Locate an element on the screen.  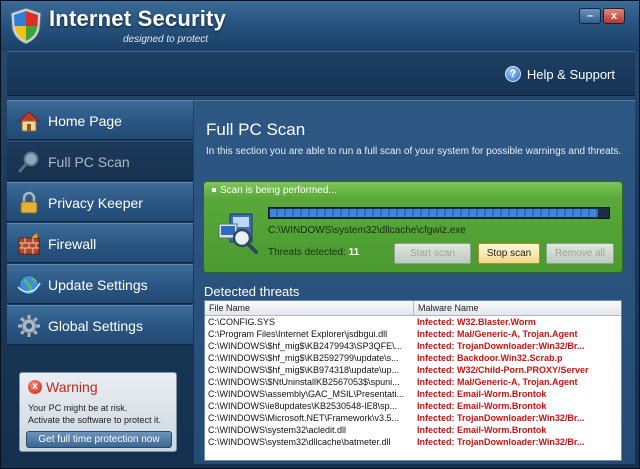
get-protection-button: Get full time protection now is located at coordinates (99, 439).